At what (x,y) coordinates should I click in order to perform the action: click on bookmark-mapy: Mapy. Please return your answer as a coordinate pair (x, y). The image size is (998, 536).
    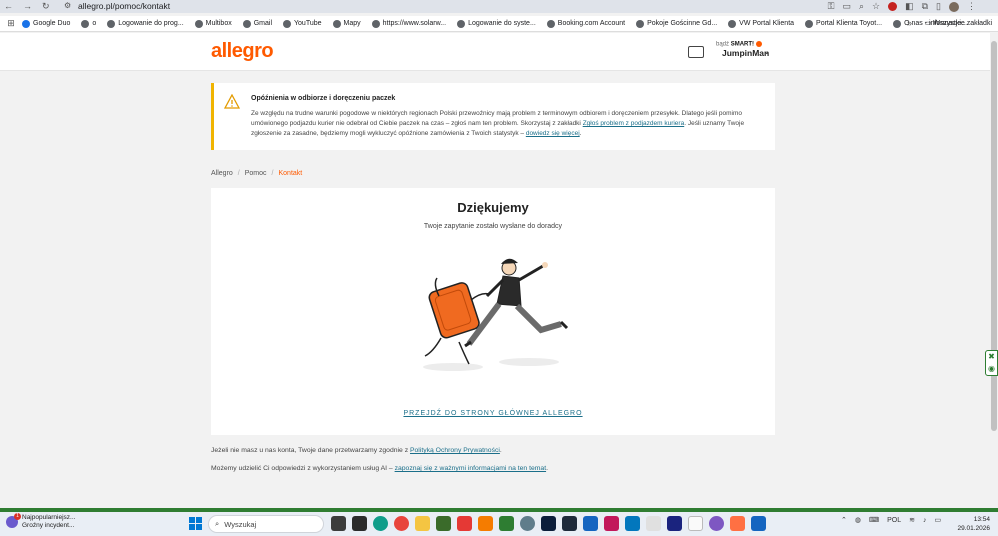
    Looking at the image, I should click on (346, 23).